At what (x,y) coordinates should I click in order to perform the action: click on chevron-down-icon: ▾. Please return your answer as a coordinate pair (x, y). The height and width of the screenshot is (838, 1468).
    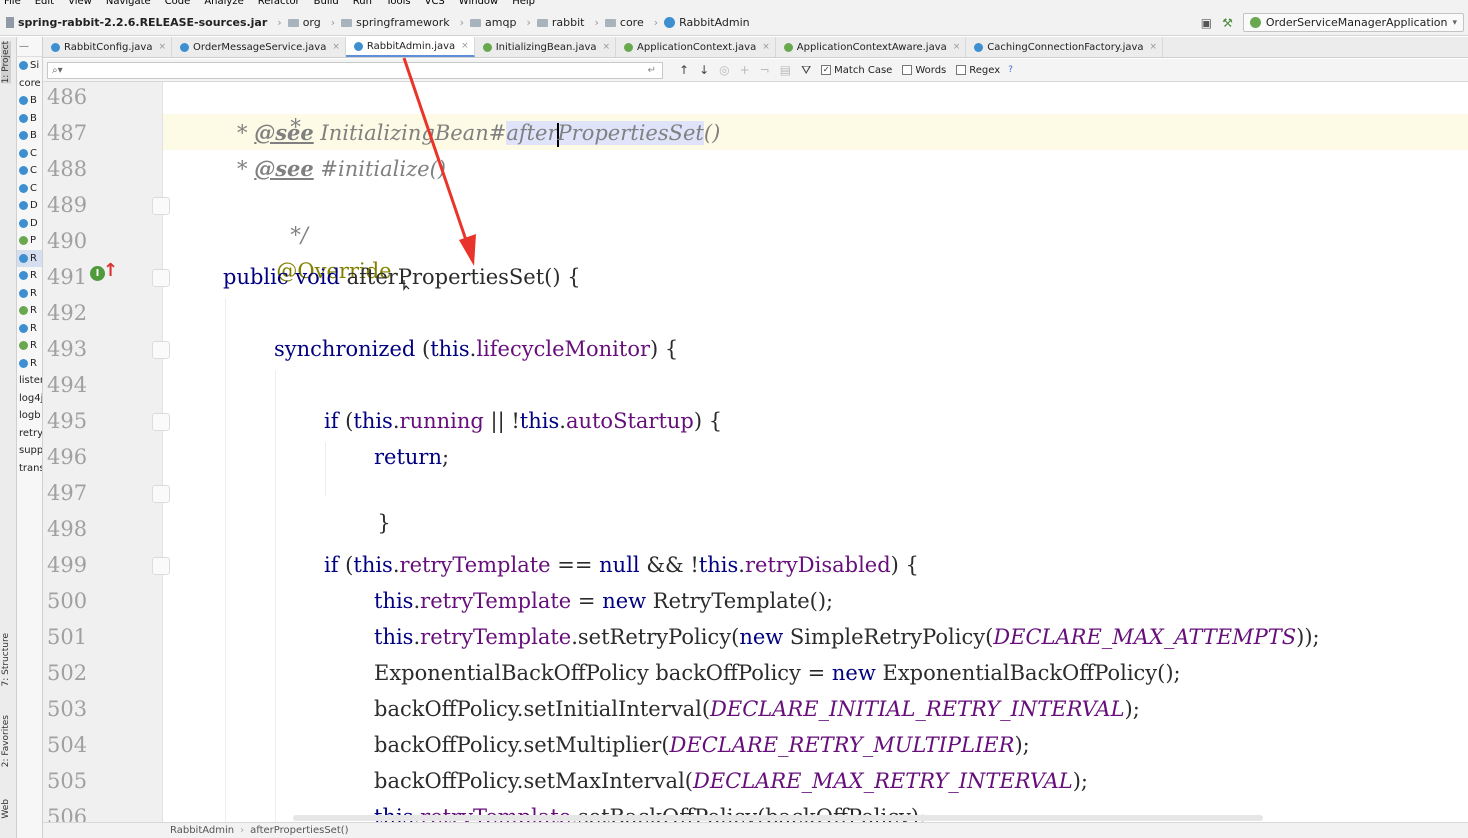
    Looking at the image, I should click on (1454, 22).